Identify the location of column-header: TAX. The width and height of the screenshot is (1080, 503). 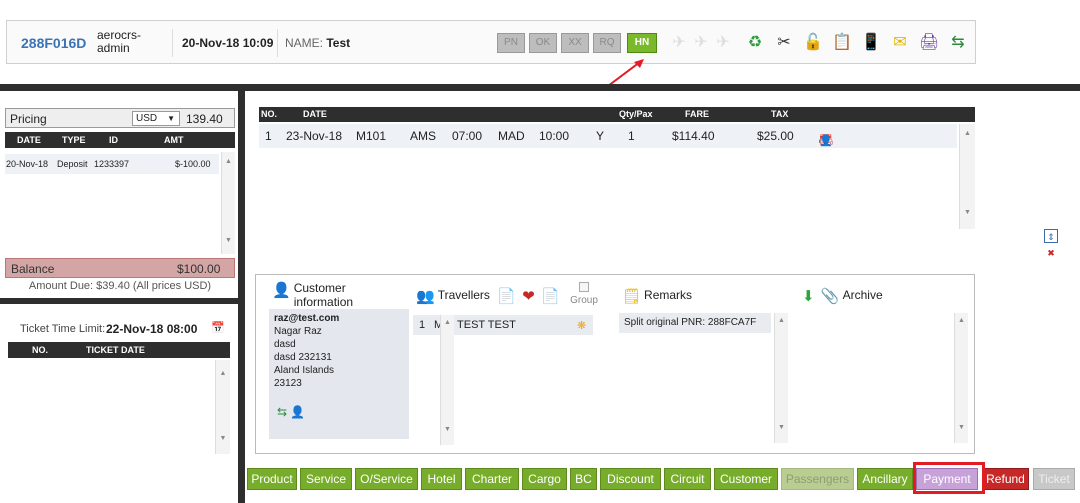
(780, 114).